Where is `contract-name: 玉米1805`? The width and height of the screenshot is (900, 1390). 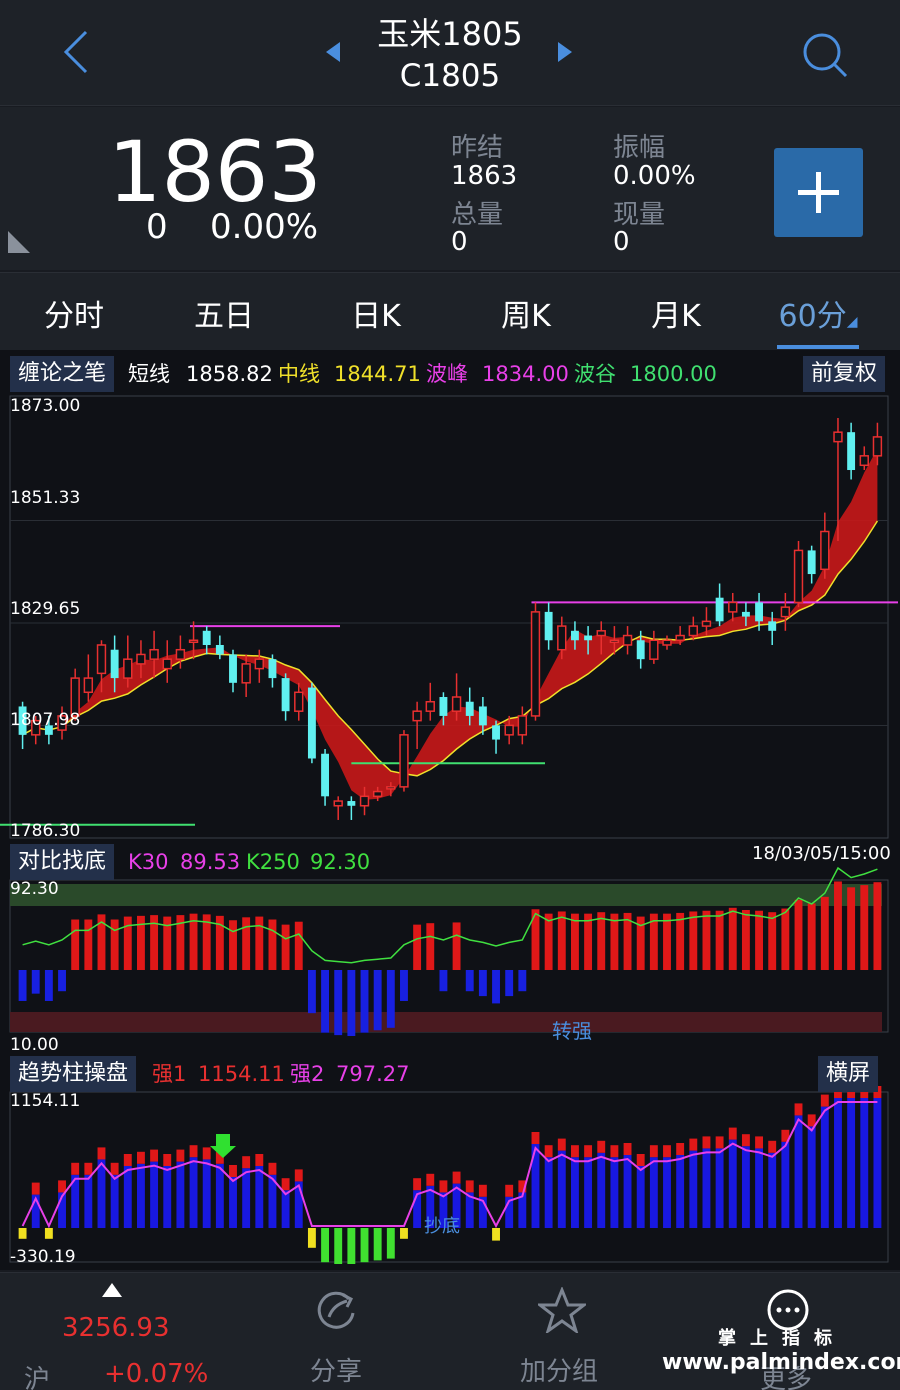 contract-name: 玉米1805 is located at coordinates (450, 34).